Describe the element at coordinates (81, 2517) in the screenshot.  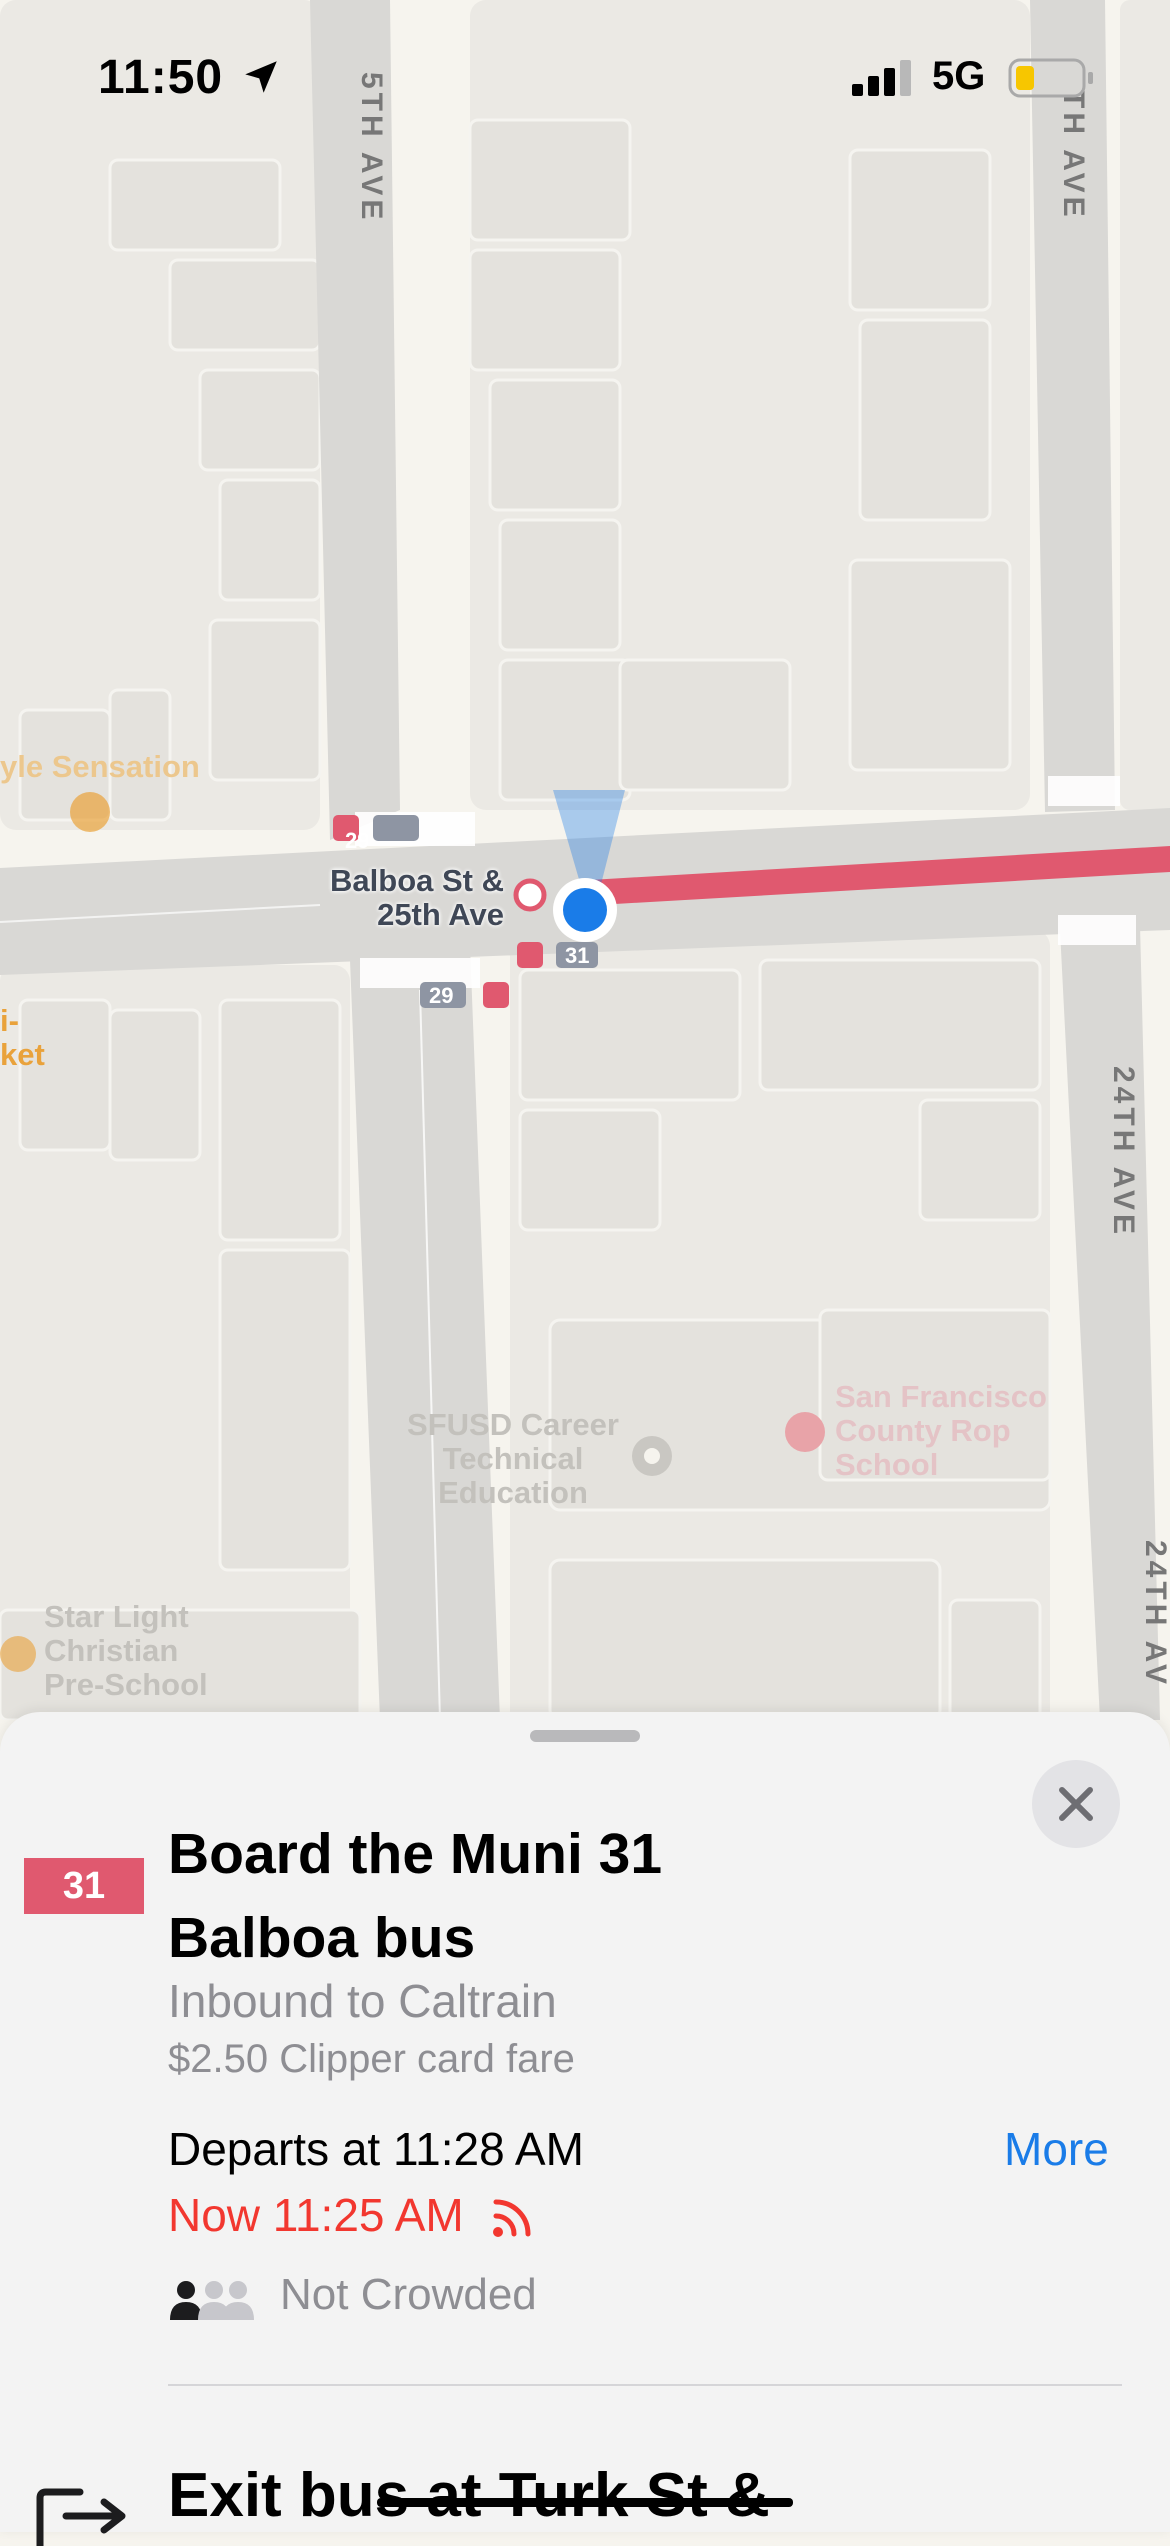
I see `exit-bus-icon` at that location.